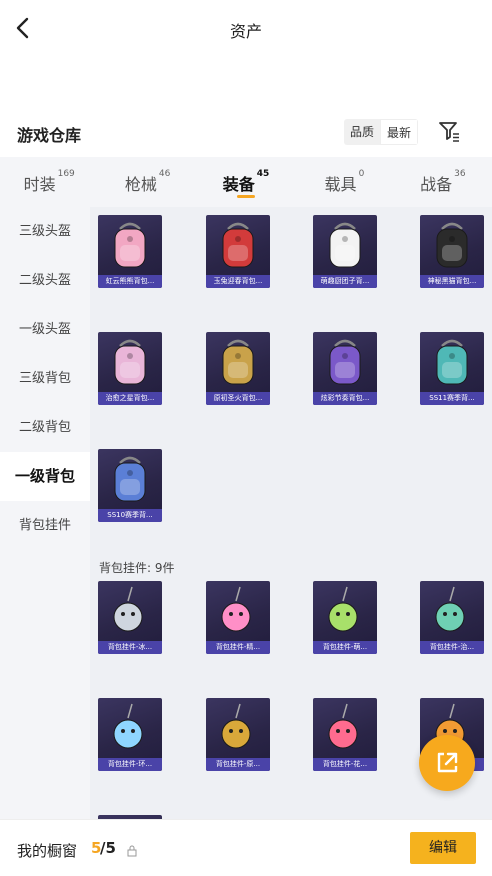 The width and height of the screenshot is (492, 876). I want to click on category-tabs: 时装169 枪械46 装备45 载具0 战备36, so click(246, 182).